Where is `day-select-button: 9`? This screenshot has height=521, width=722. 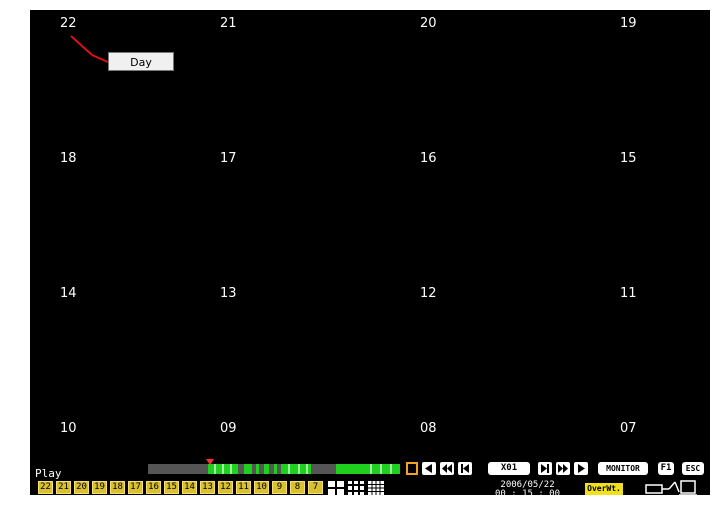
day-select-button: 9 is located at coordinates (279, 487).